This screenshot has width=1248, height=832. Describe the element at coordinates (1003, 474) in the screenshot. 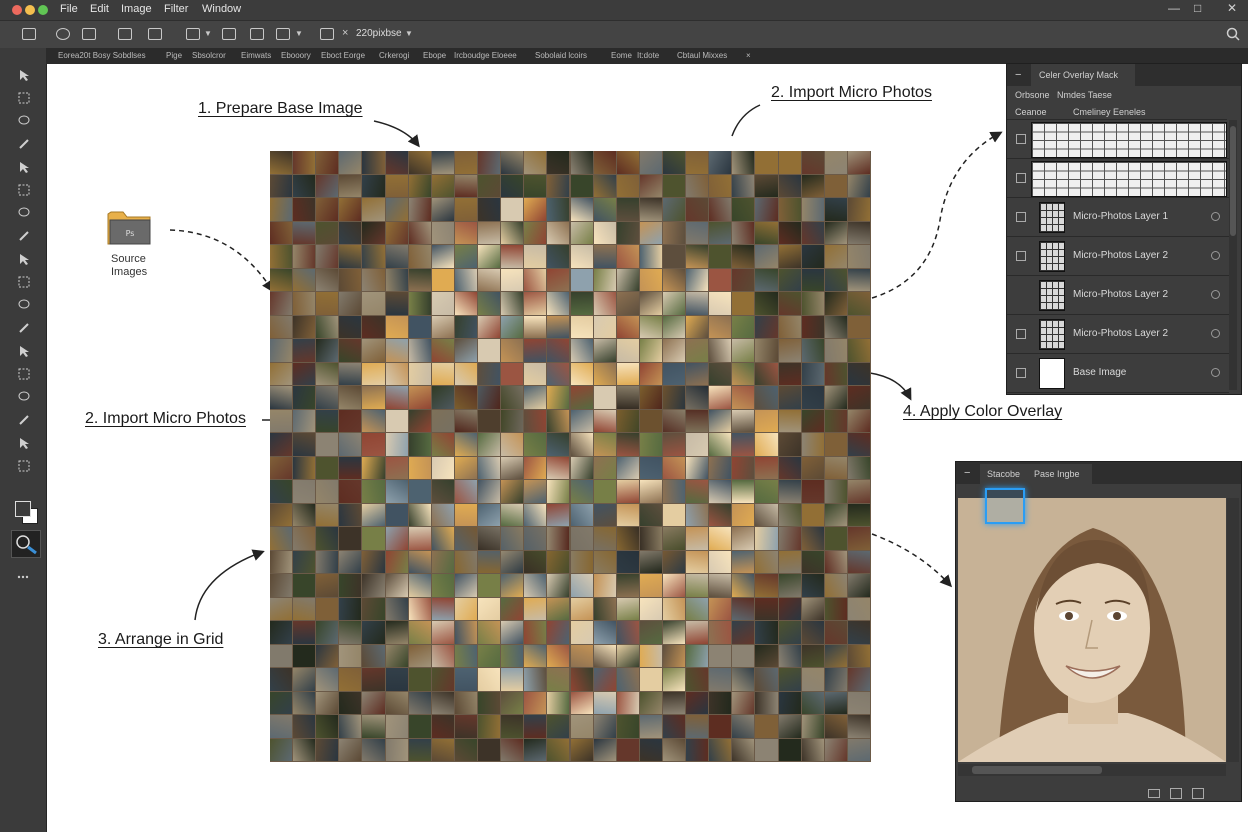

I see `preview-tab-0: Stacobe` at that location.